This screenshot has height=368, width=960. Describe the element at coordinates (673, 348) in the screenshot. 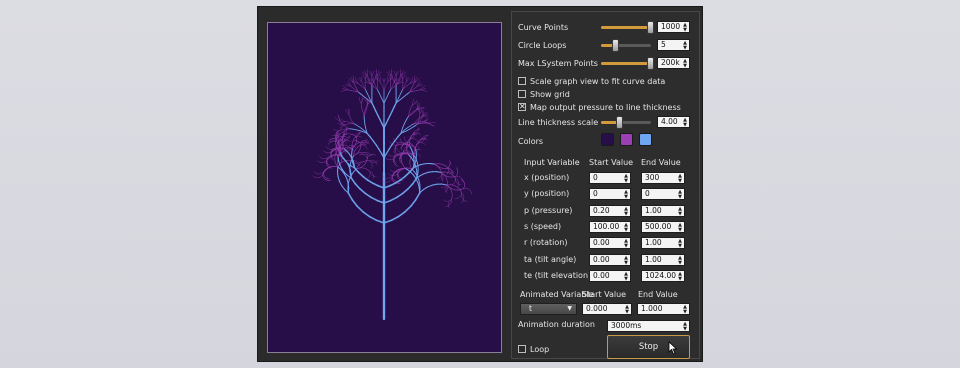

I see `mouse-cursor-icon` at that location.